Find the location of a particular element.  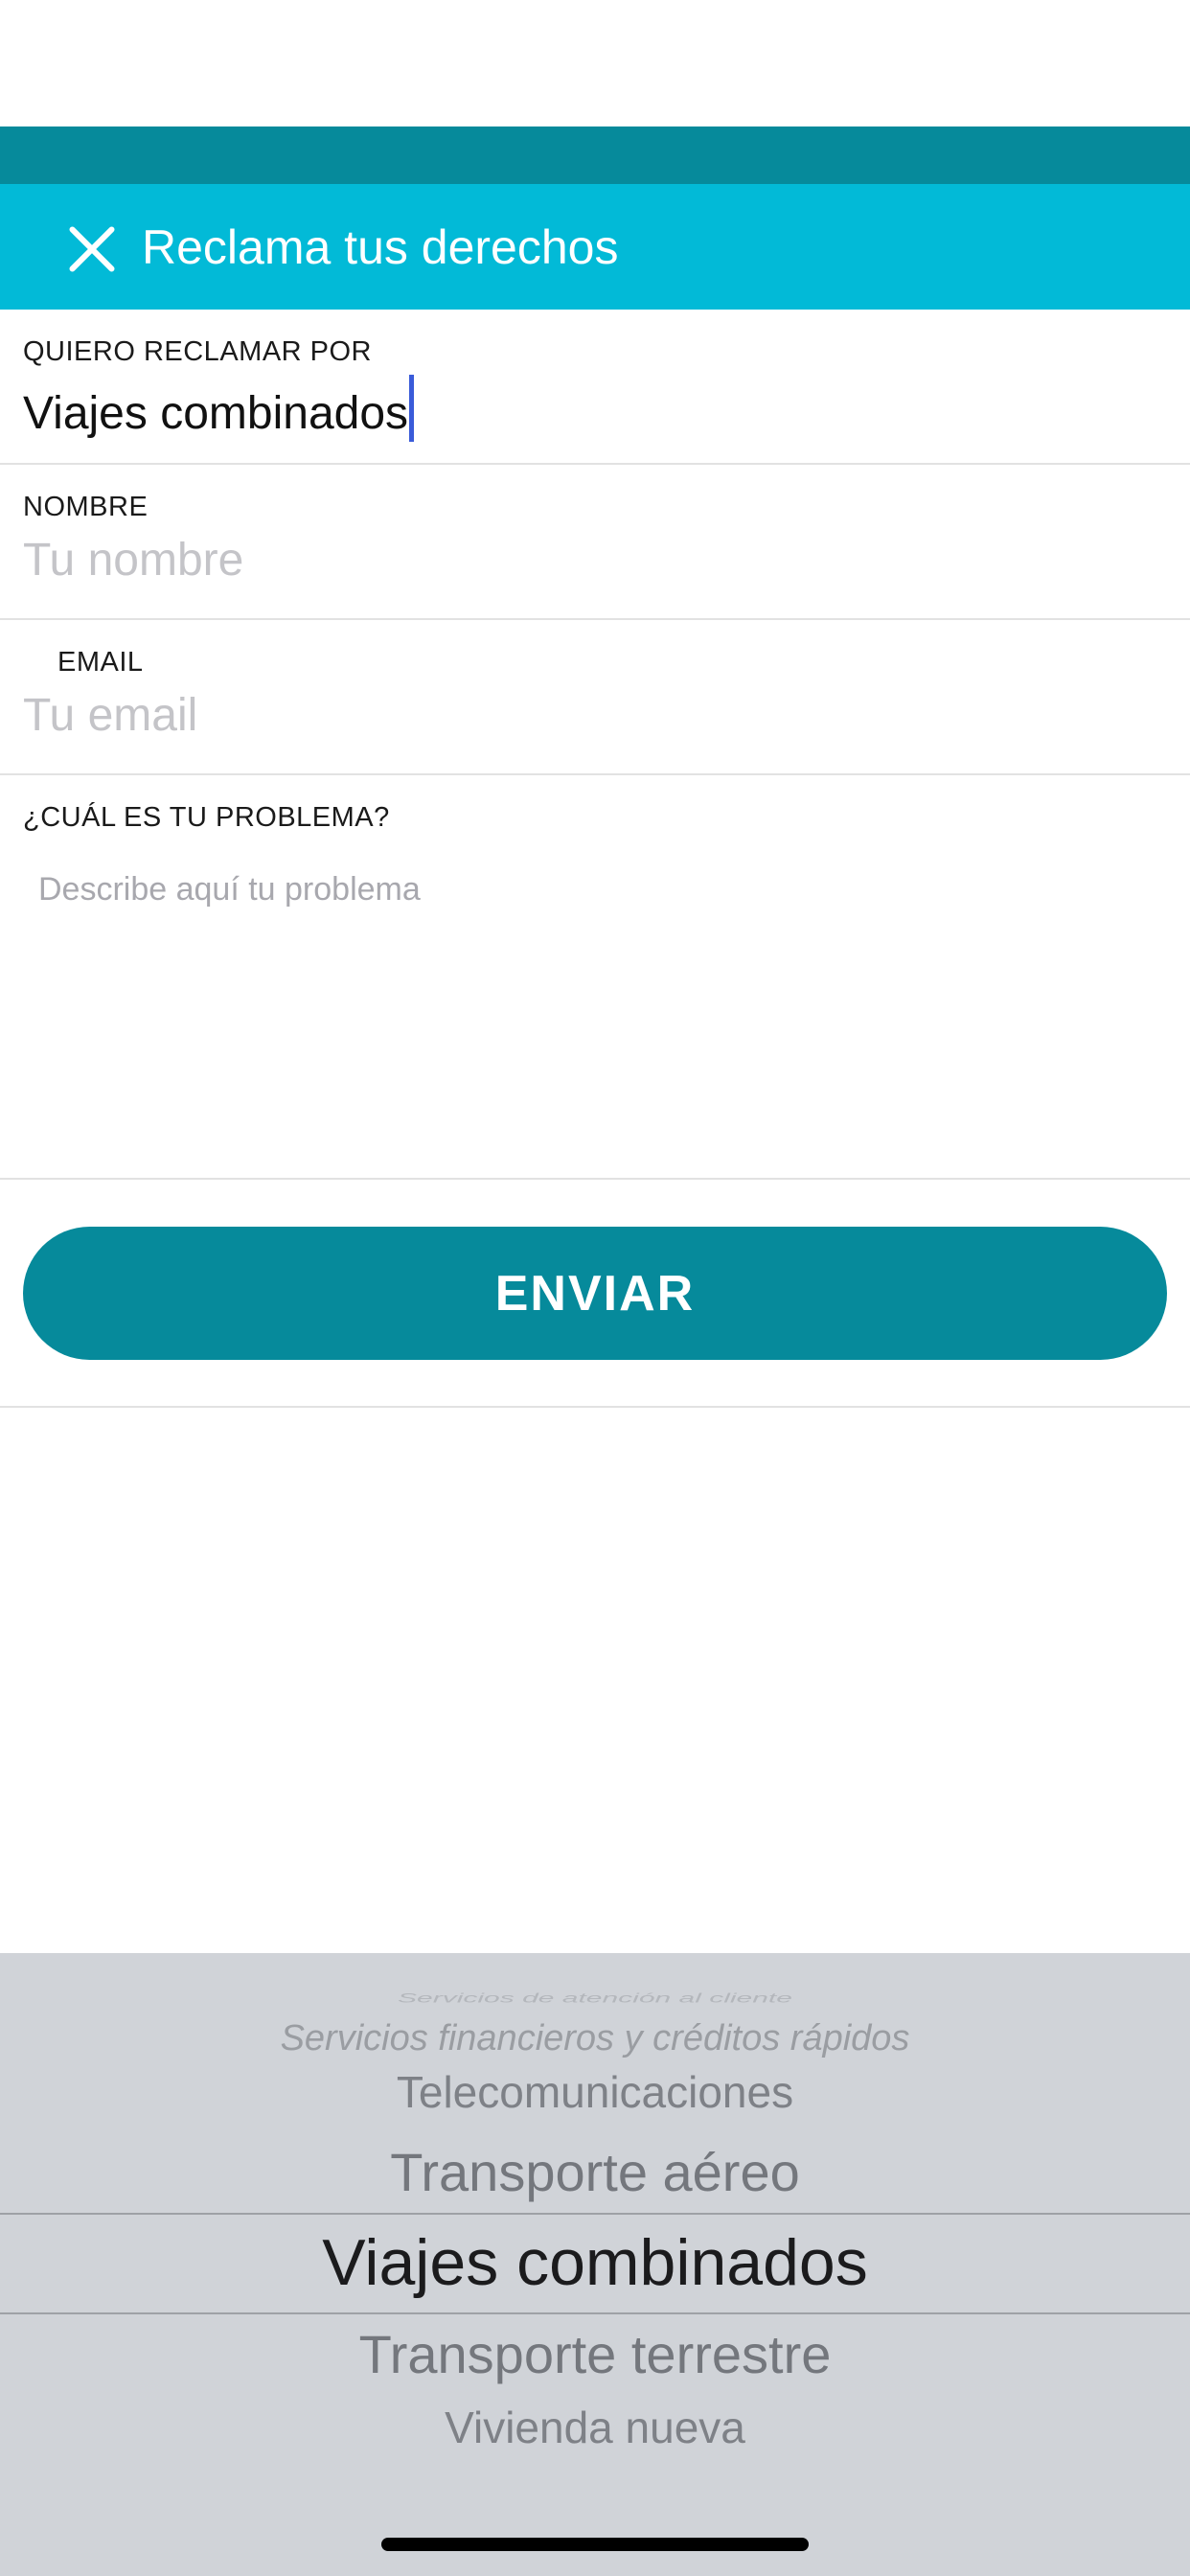

picker-item: Telecomunicaciones is located at coordinates (595, 2092).